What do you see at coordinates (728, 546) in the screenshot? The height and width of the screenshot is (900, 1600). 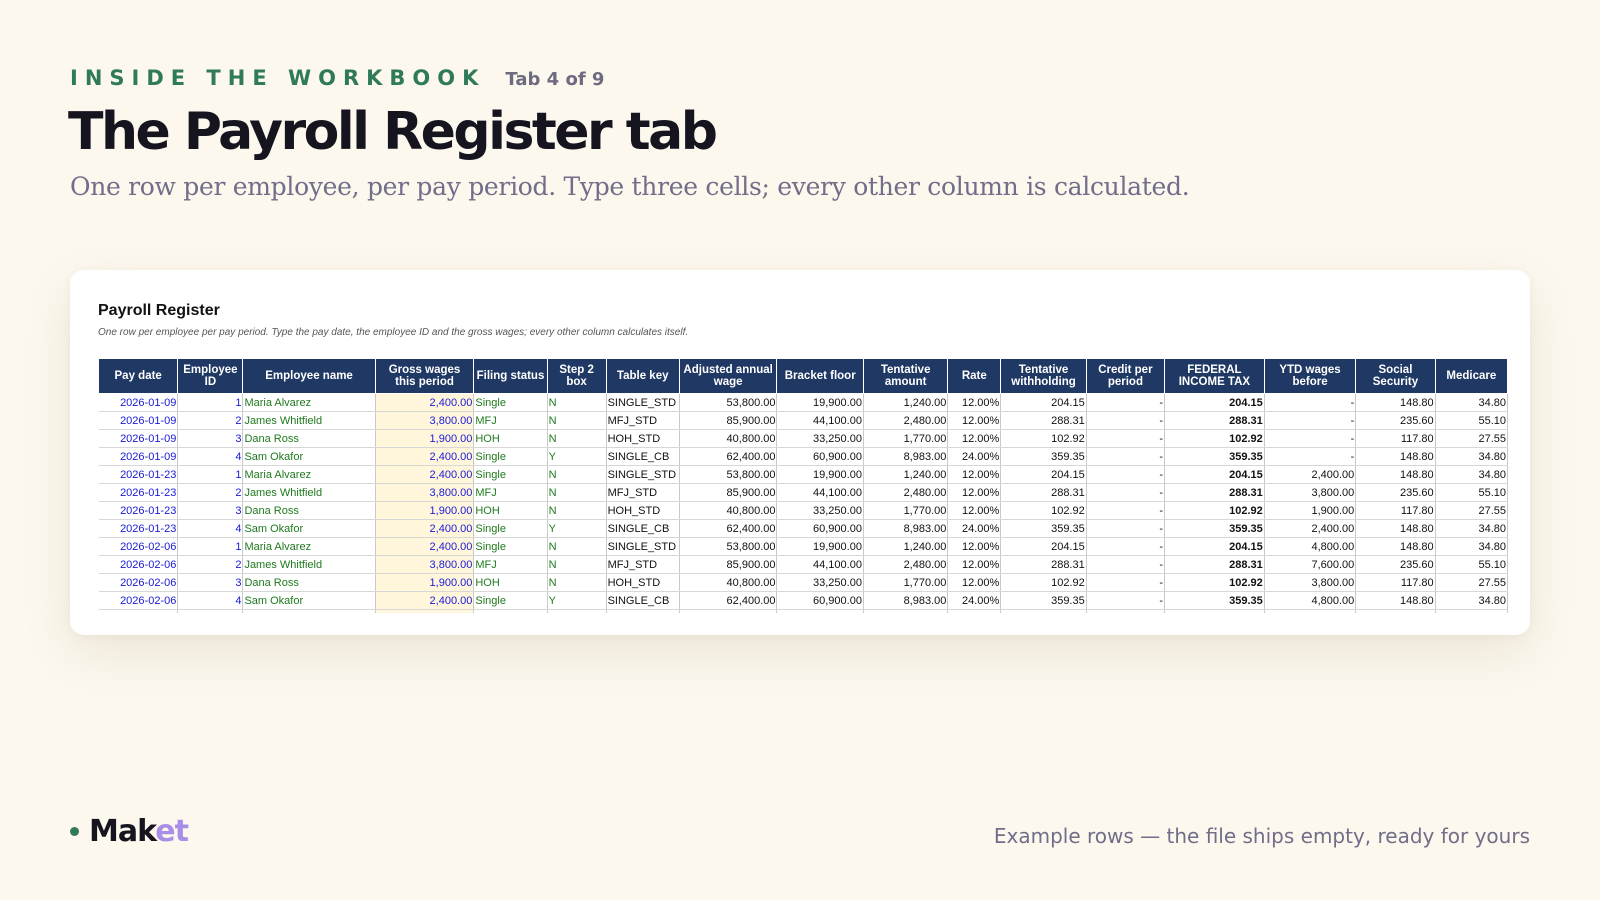 I see `cell-adjusted-annual-wage: 53,800.00` at bounding box center [728, 546].